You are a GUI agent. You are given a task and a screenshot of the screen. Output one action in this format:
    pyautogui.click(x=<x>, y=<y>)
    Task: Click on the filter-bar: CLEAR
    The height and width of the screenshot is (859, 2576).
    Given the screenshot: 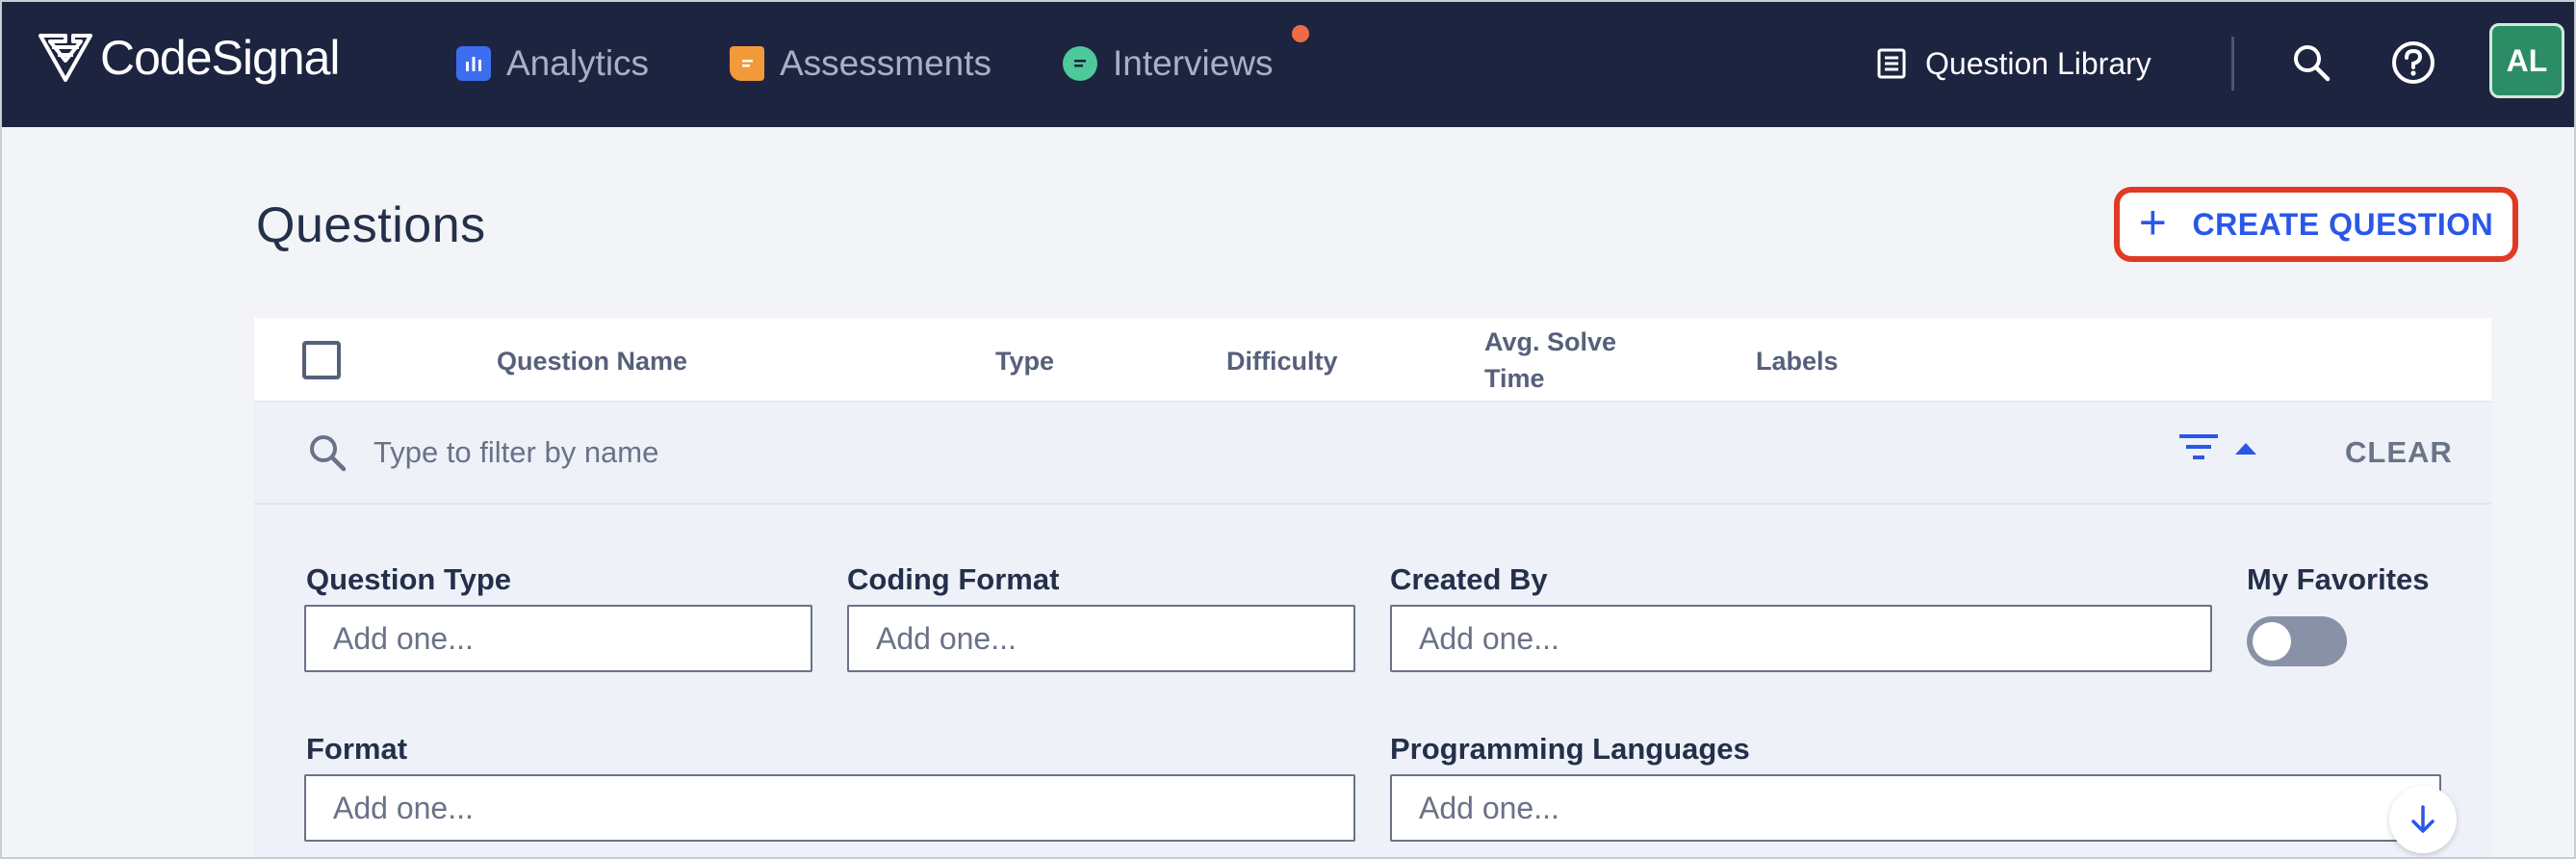 What is the action you would take?
    pyautogui.click(x=1373, y=454)
    